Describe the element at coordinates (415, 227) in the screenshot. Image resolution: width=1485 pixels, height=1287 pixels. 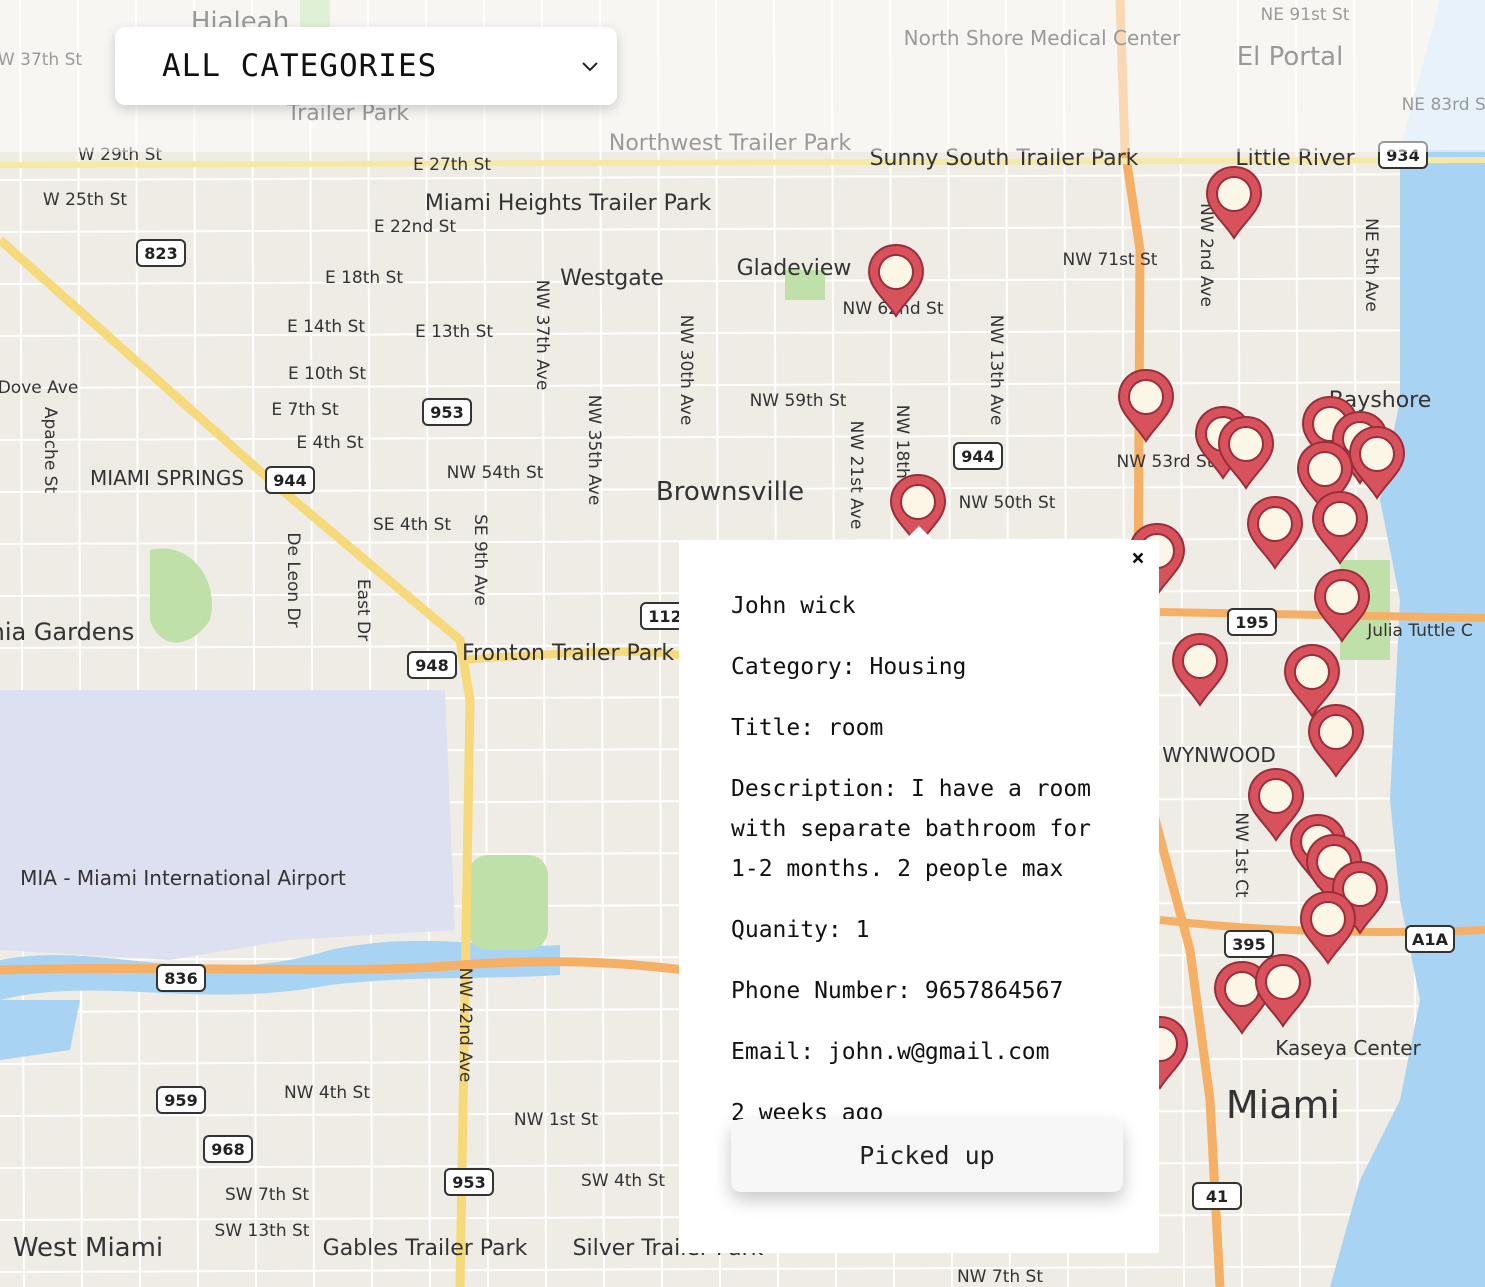
I see `map-street-label: E 22nd St` at that location.